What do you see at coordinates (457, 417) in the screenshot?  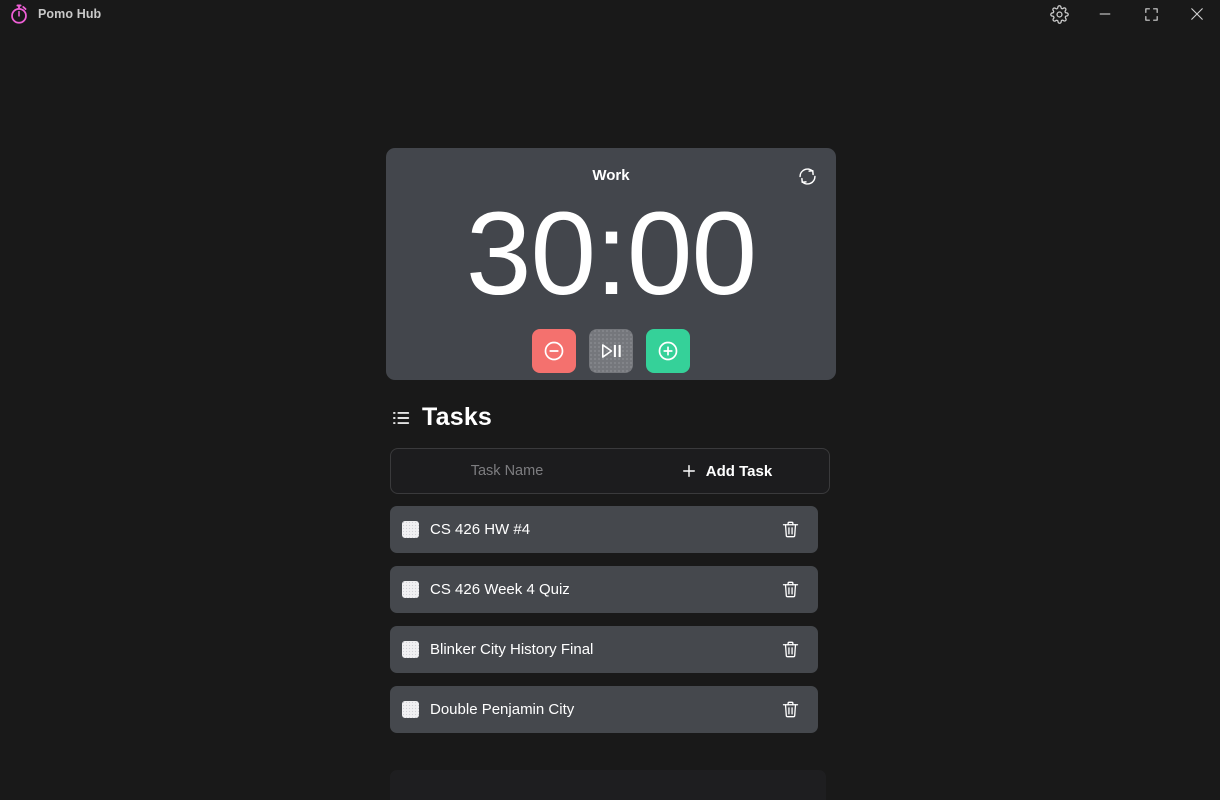 I see `tasks-section-title: Tasks` at bounding box center [457, 417].